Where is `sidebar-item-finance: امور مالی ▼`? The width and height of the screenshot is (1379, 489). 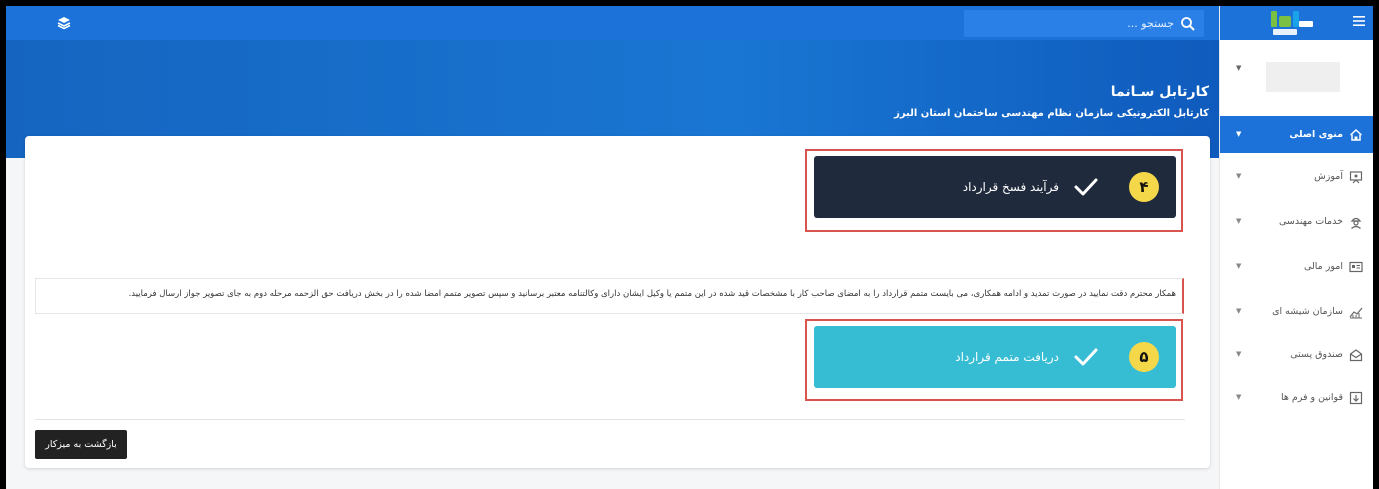 sidebar-item-finance: امور مالی ▼ is located at coordinates (1296, 266).